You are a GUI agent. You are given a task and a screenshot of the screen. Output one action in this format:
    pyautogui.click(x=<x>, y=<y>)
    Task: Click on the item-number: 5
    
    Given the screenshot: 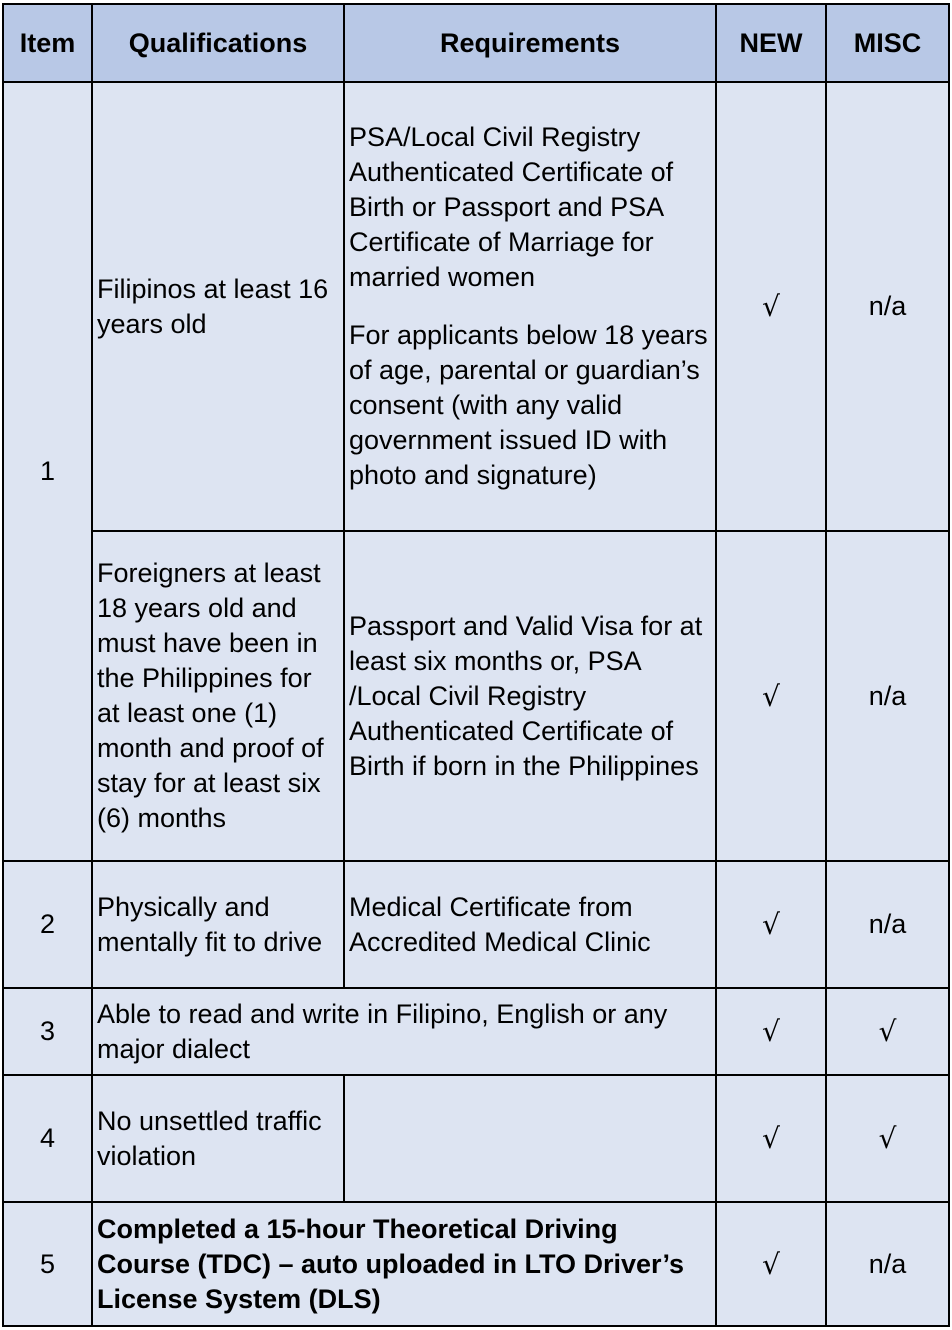 What is the action you would take?
    pyautogui.click(x=47, y=1264)
    